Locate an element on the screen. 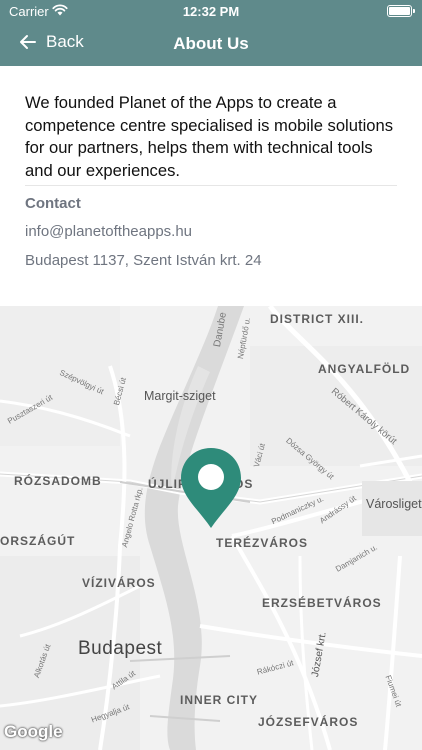 The image size is (422, 750). map-label-budapest: Budapest is located at coordinates (120, 648).